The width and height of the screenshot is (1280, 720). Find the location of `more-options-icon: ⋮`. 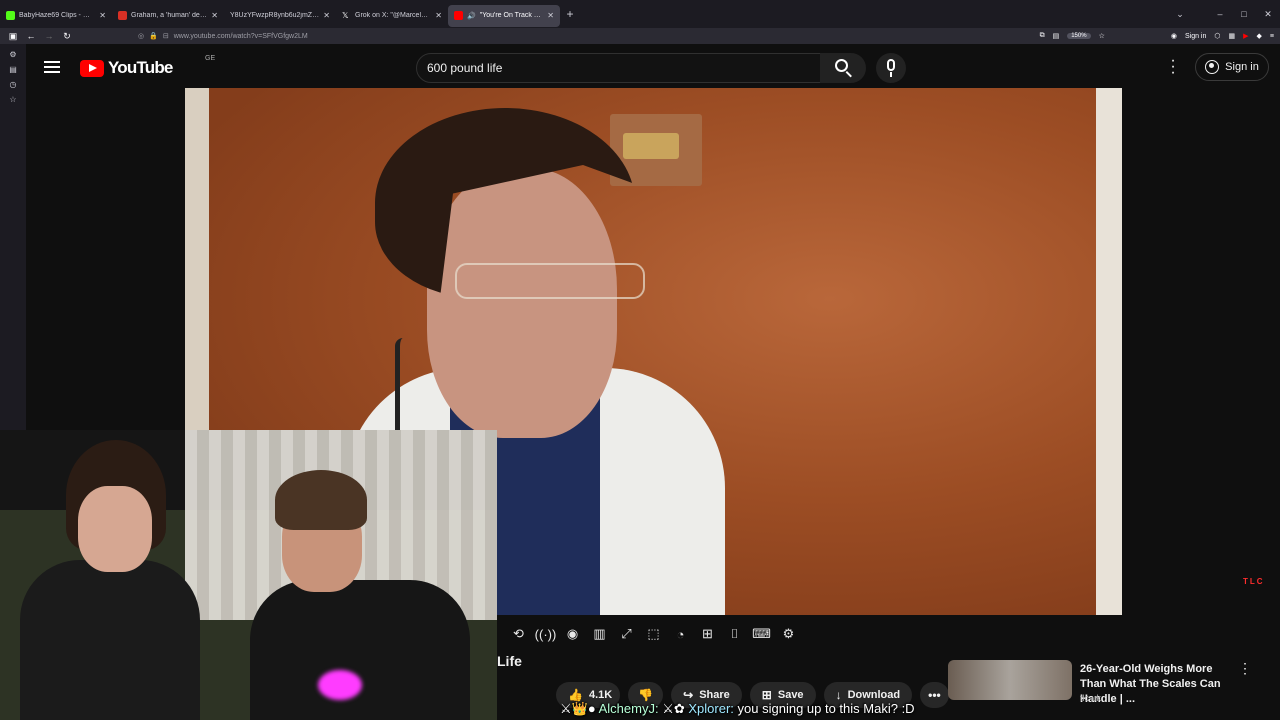

more-options-icon: ⋮ is located at coordinates (1245, 668).